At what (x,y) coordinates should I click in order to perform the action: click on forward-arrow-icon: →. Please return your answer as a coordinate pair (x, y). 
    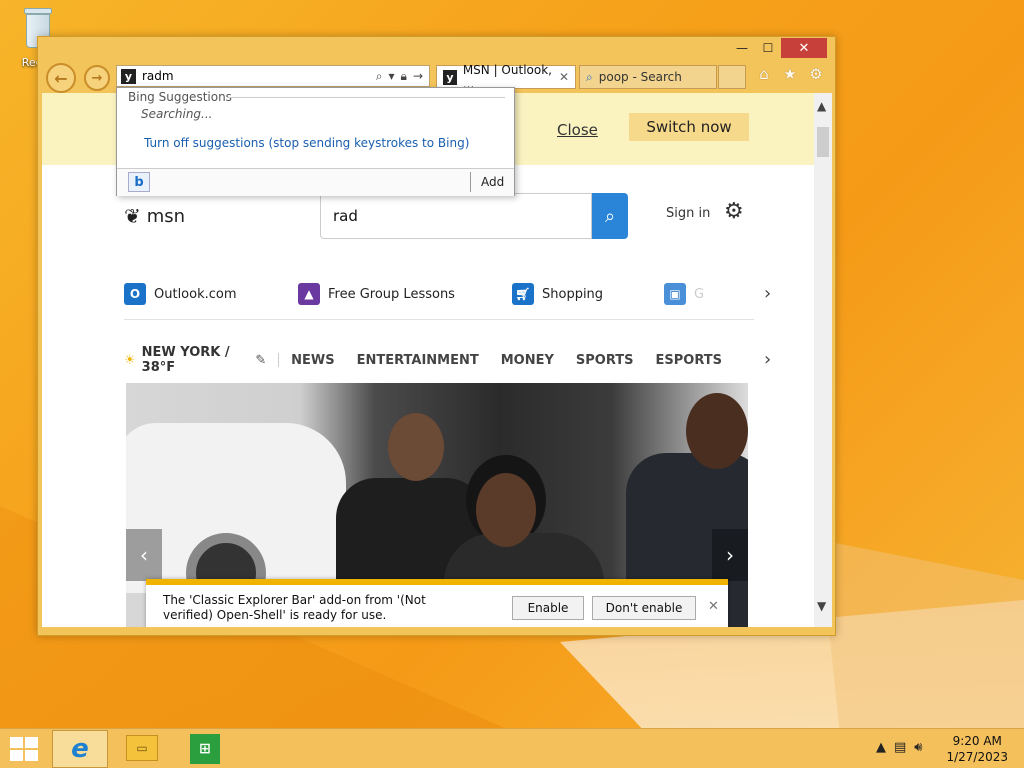
    Looking at the image, I should click on (97, 78).